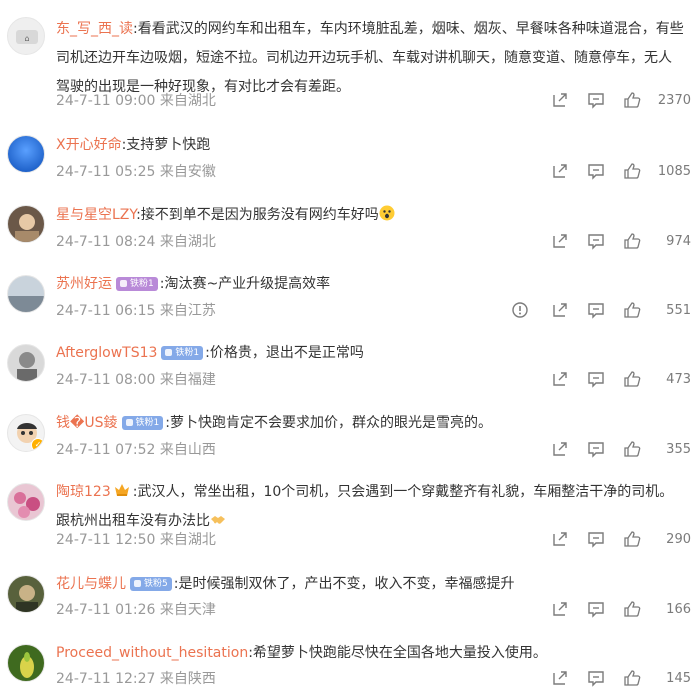 The height and width of the screenshot is (700, 697). I want to click on comment-meta: 24-7-11 07:52 来自山西, so click(136, 450).